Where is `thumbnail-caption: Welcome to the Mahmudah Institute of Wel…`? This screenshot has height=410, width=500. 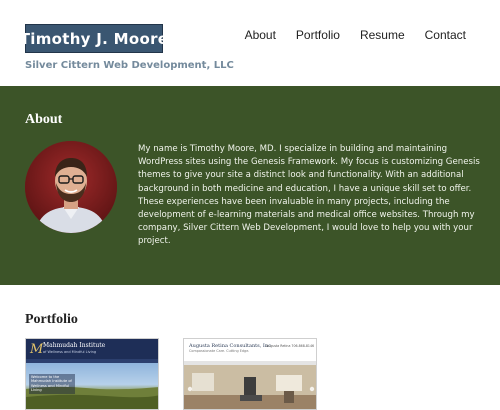
thumbnail-caption: Welcome to the Mahmudah Institute of Wel… is located at coordinates (52, 384).